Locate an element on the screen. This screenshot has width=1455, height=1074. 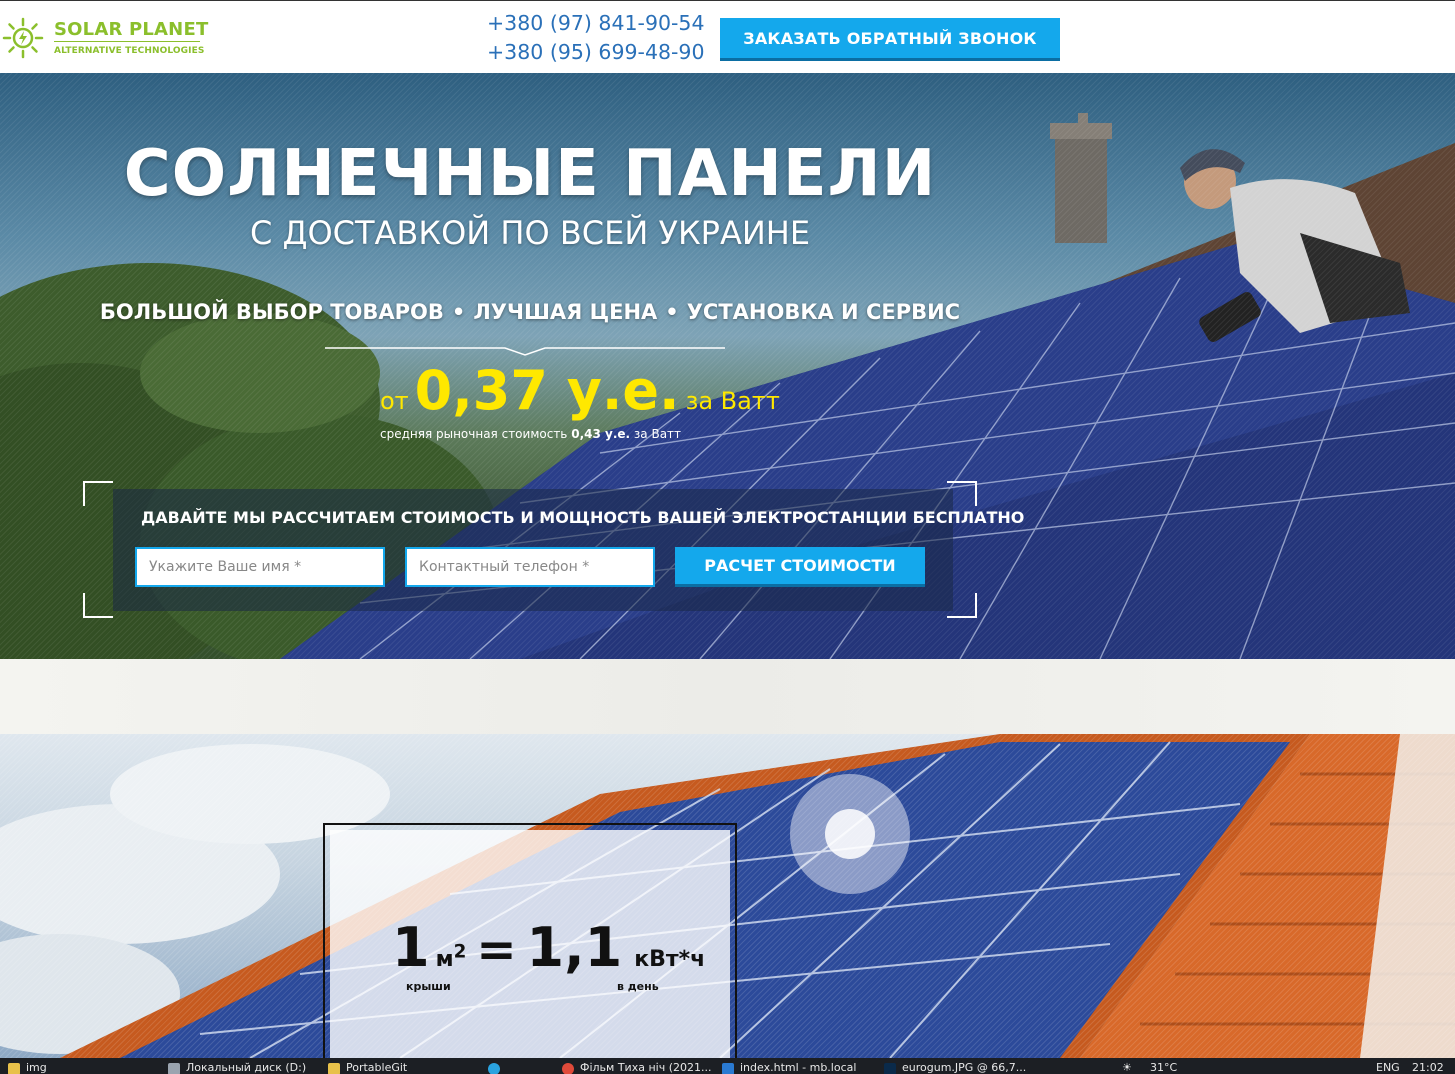
energy-formula: 1 м2 = 1,1 кВт*ч is located at coordinates (548, 947).